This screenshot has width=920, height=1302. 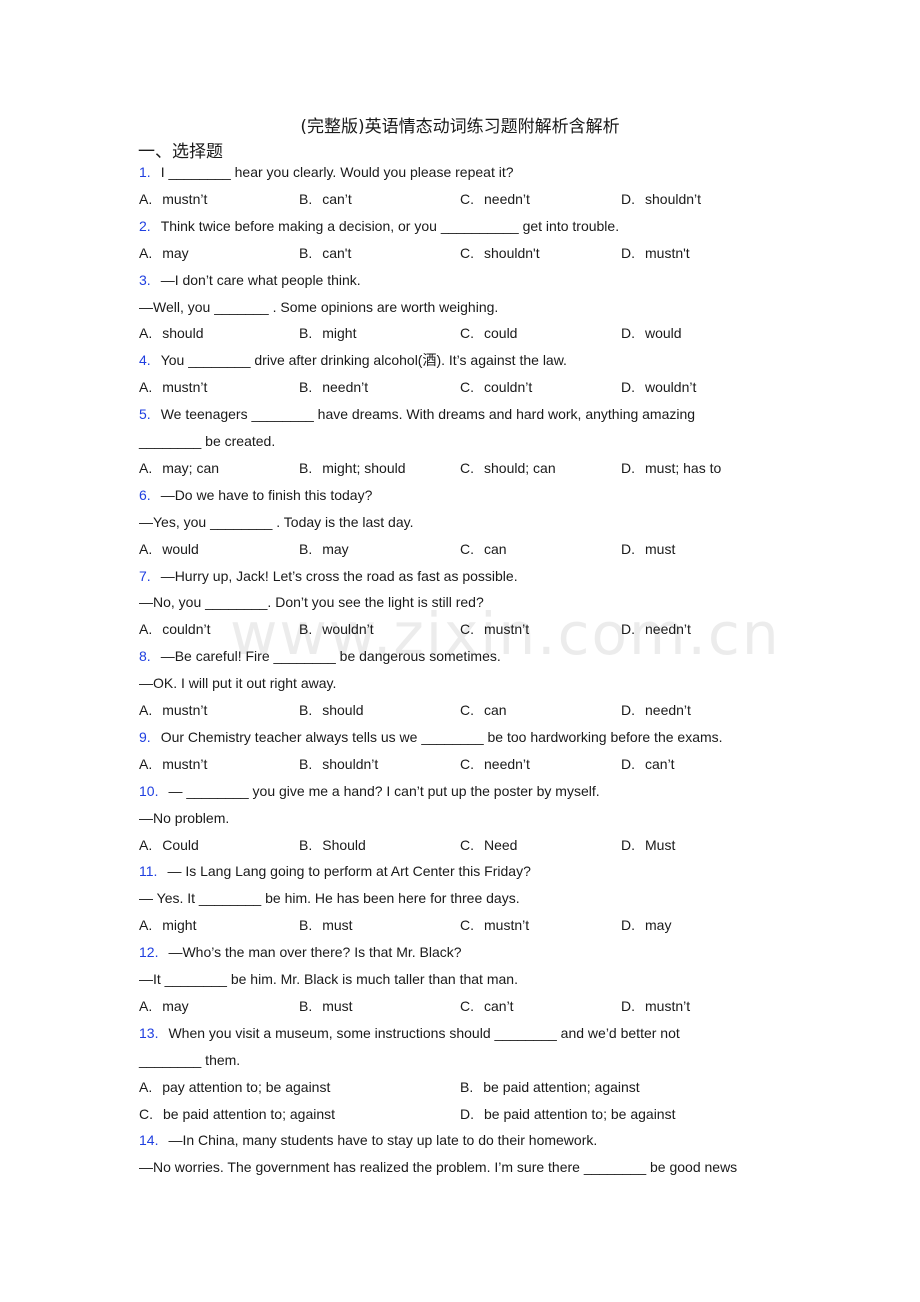 What do you see at coordinates (488, 333) in the screenshot?
I see `answer-option: C. could` at bounding box center [488, 333].